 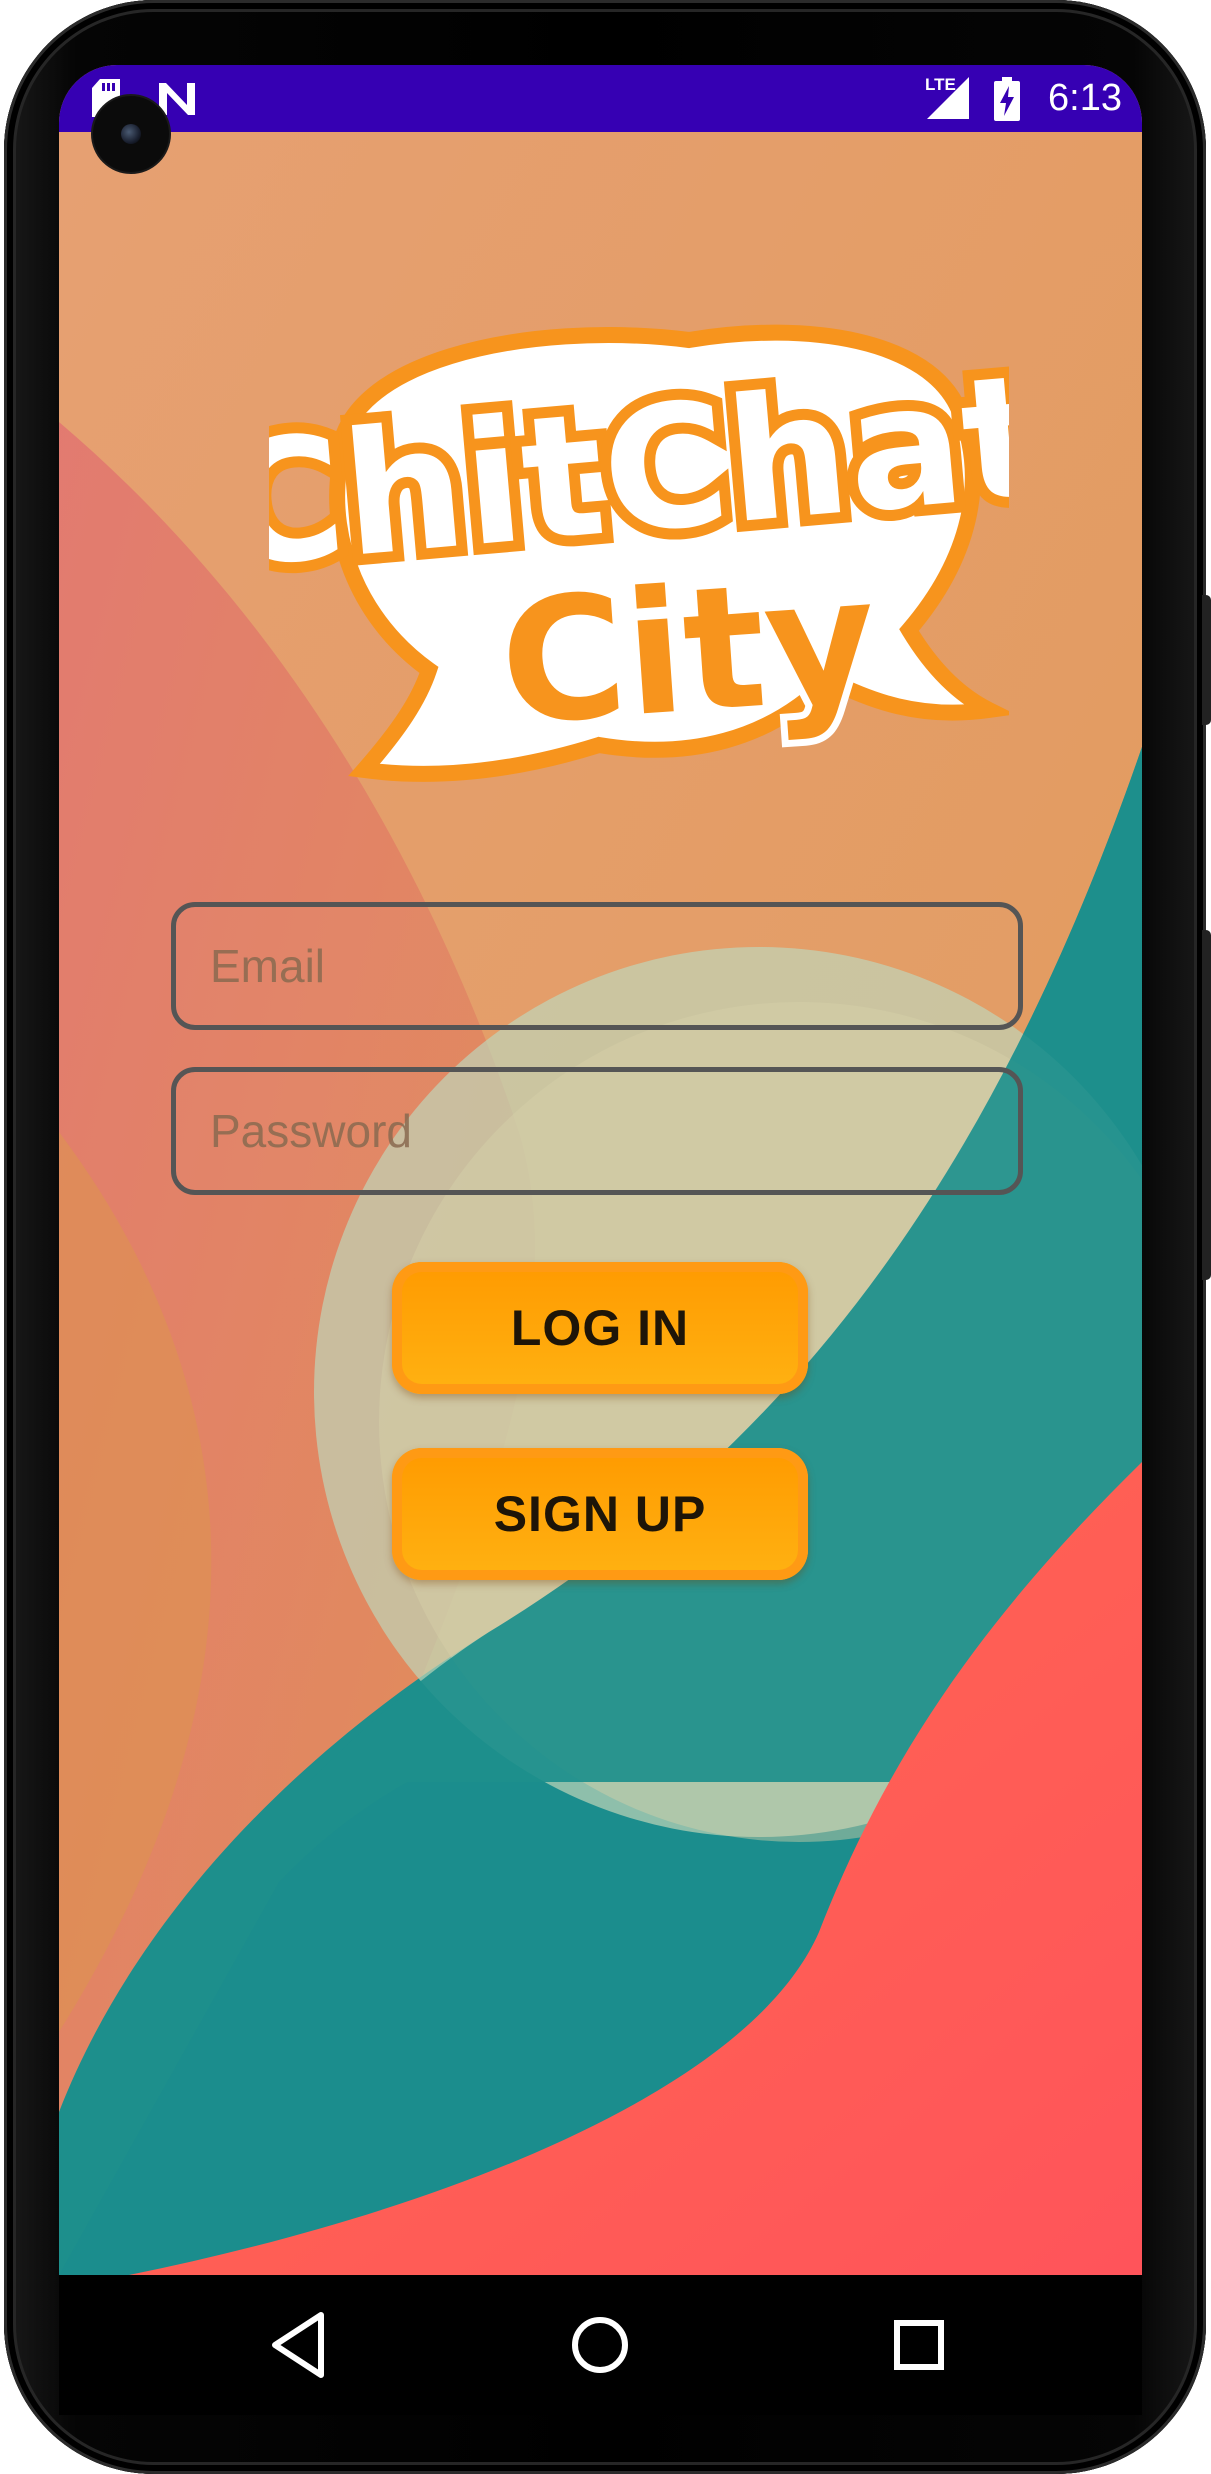 What do you see at coordinates (948, 98) in the screenshot?
I see `lte-signal-icon` at bounding box center [948, 98].